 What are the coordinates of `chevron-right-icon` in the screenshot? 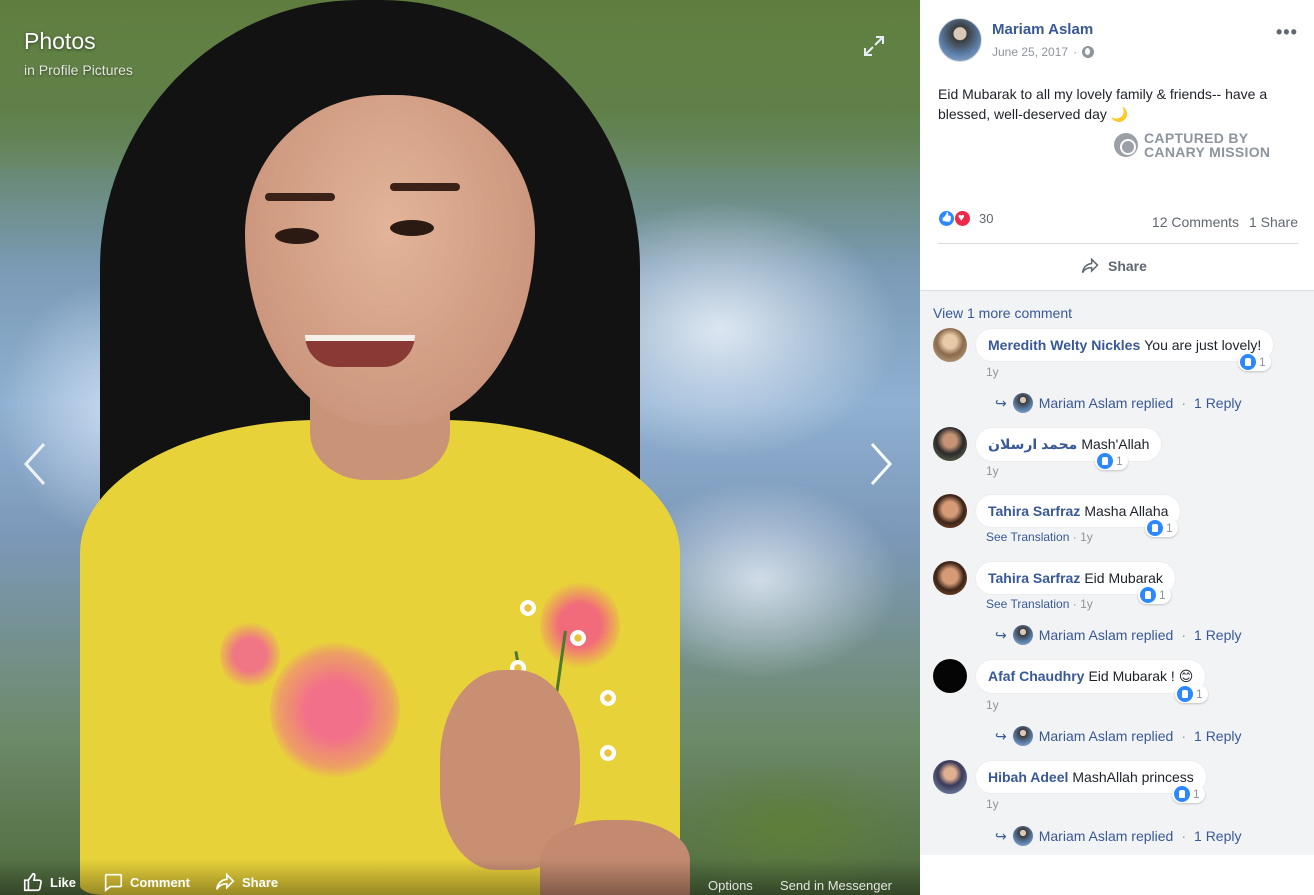 It's located at (881, 464).